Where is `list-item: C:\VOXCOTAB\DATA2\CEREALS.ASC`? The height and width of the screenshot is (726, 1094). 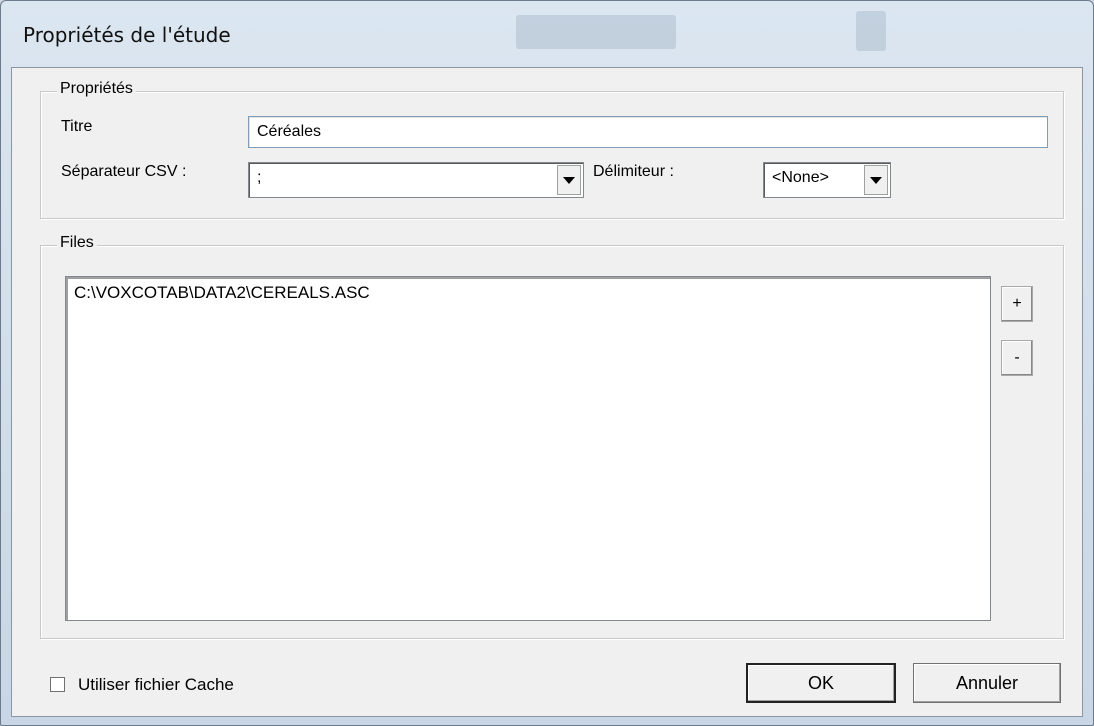 list-item: C:\VOXCOTAB\DATA2\CEREALS.ASC is located at coordinates (222, 293).